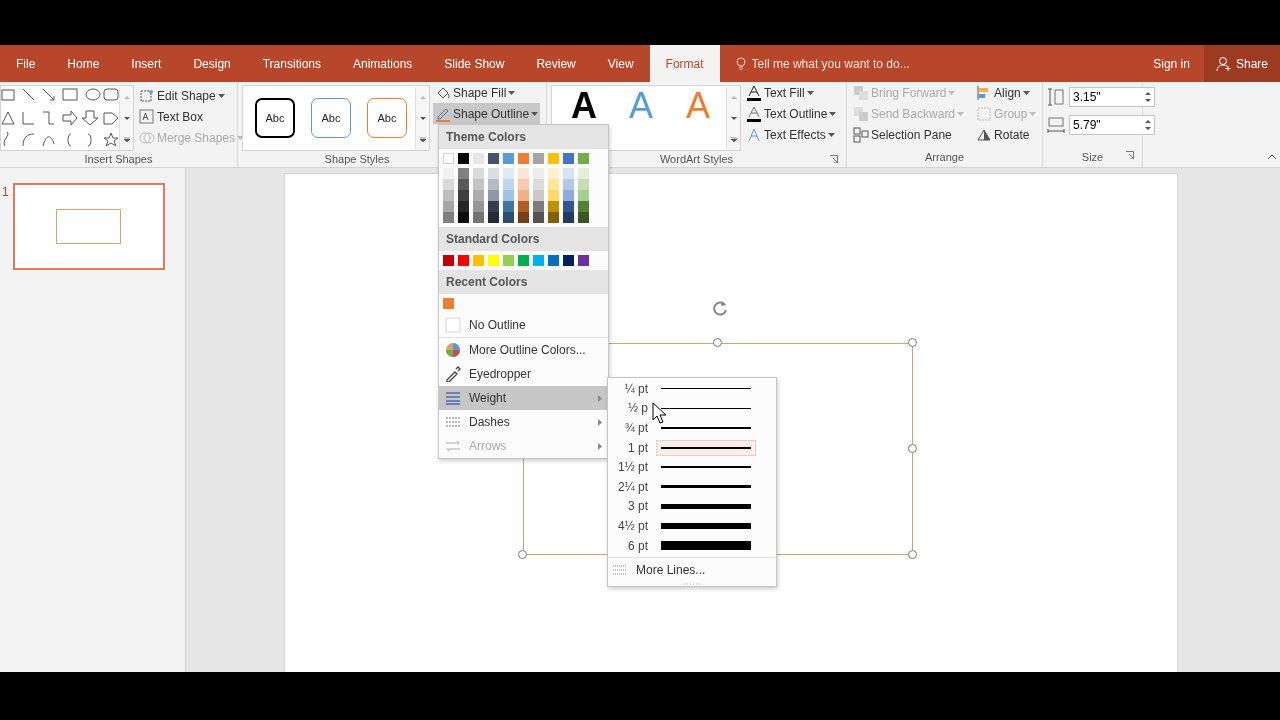 This screenshot has height=720, width=1280. I want to click on weight-option: ¼ pt, so click(692, 389).